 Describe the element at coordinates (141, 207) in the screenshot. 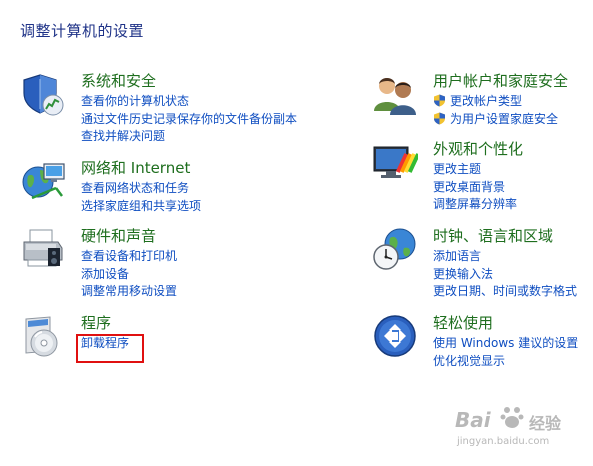

I see `link-homegroup-sharing: 选择家庭组和共享选项` at that location.